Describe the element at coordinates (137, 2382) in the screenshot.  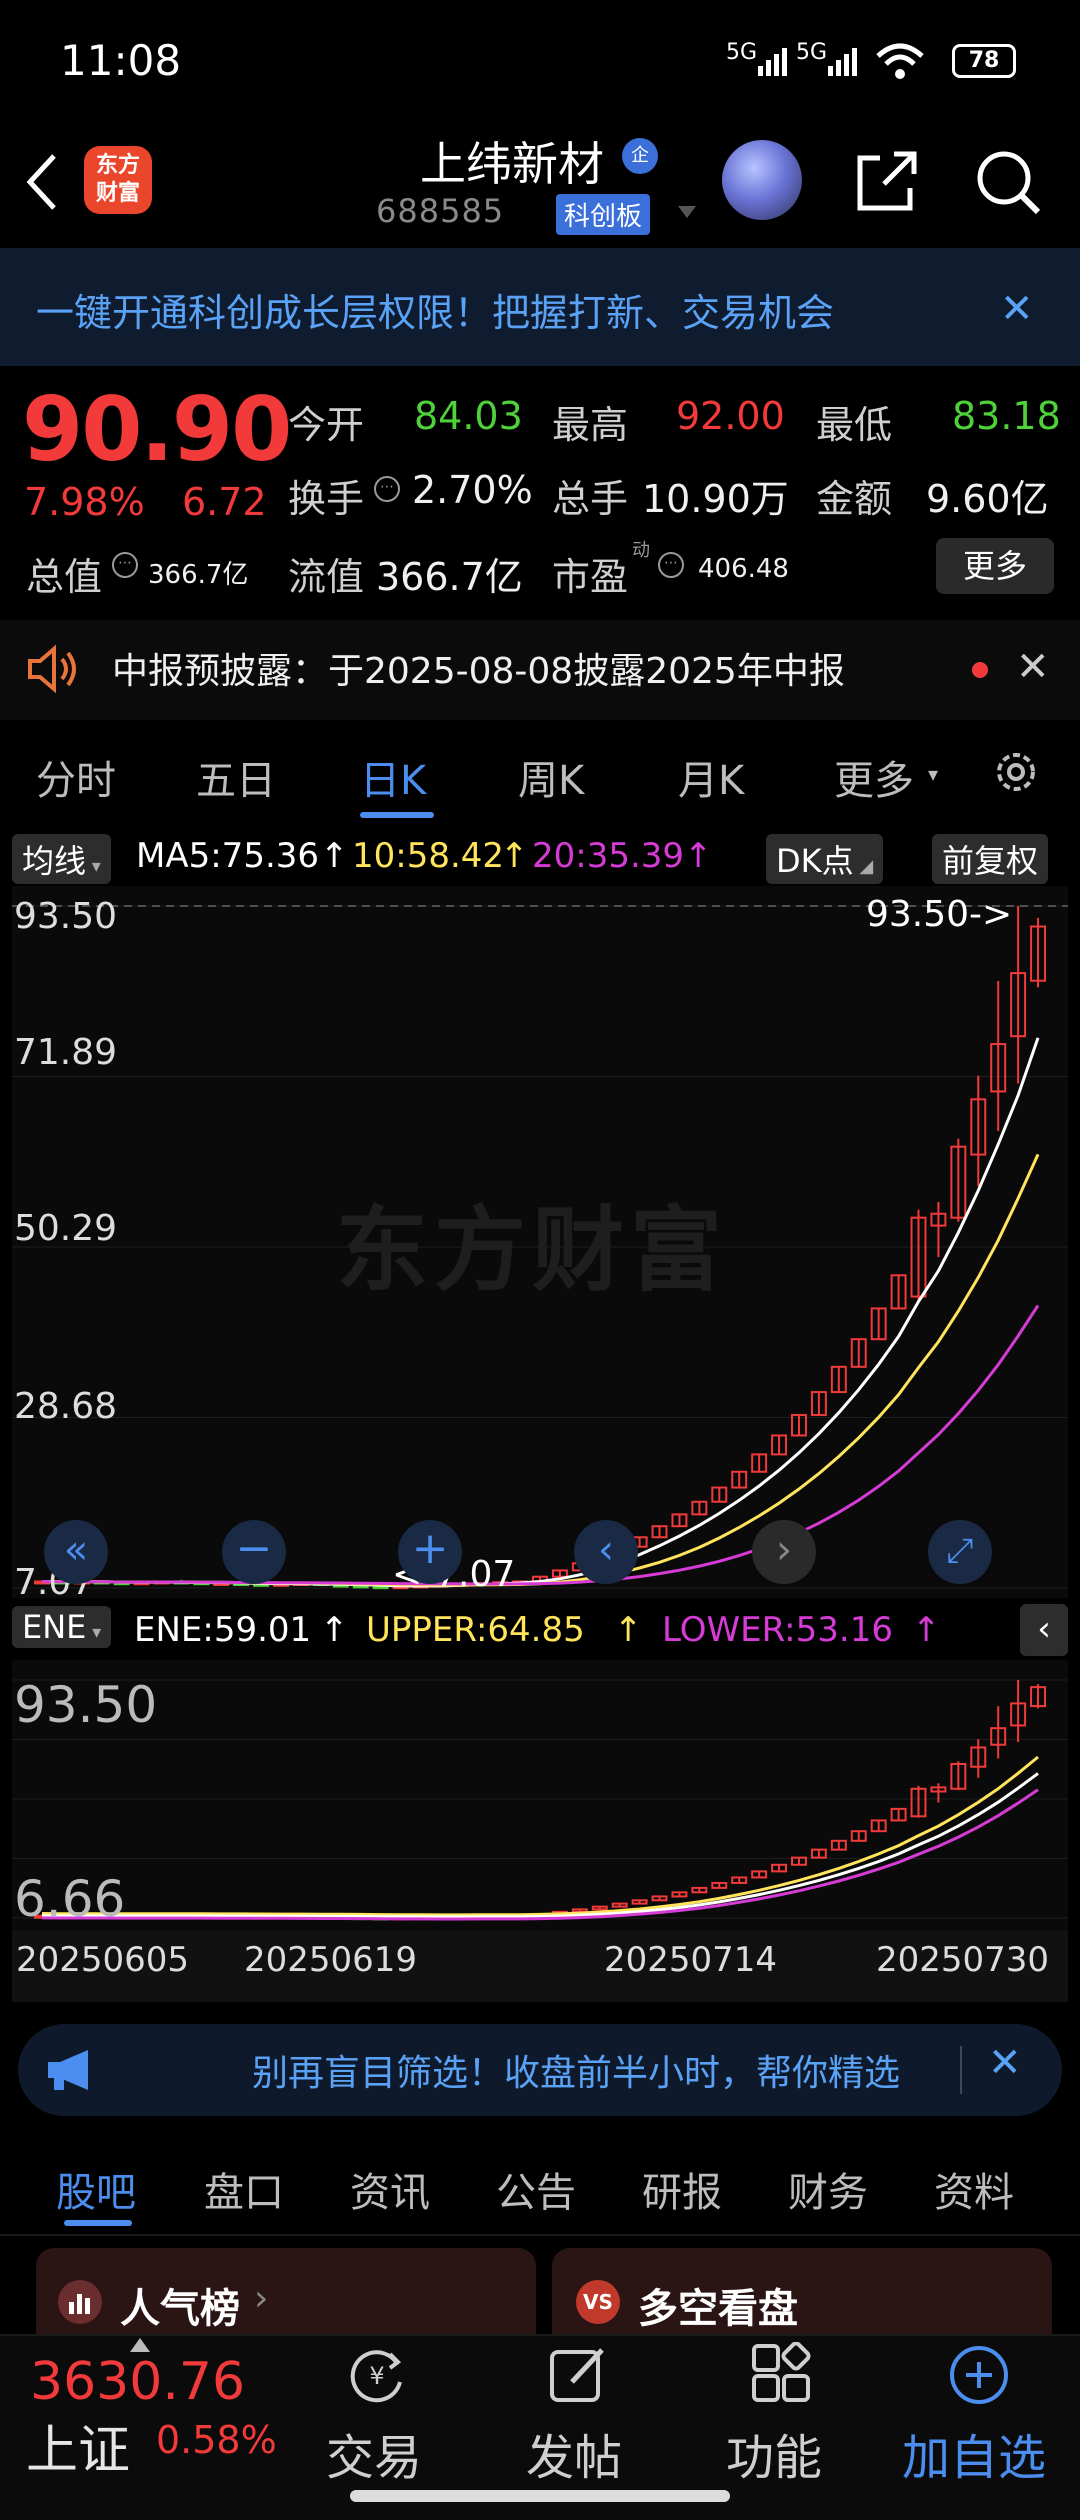
I see `index-value: 3630.76` at that location.